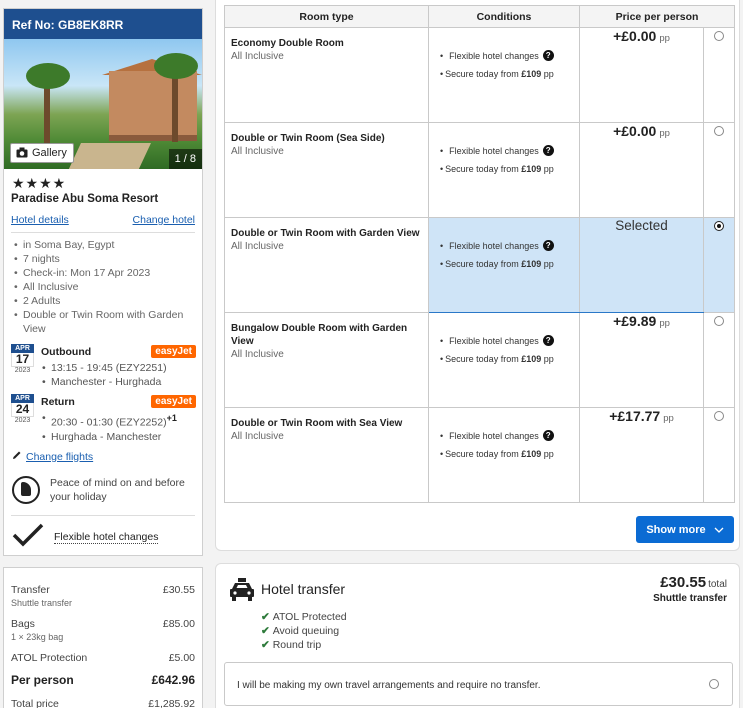  Describe the element at coordinates (26, 490) in the screenshot. I see `atol-logo-icon` at that location.